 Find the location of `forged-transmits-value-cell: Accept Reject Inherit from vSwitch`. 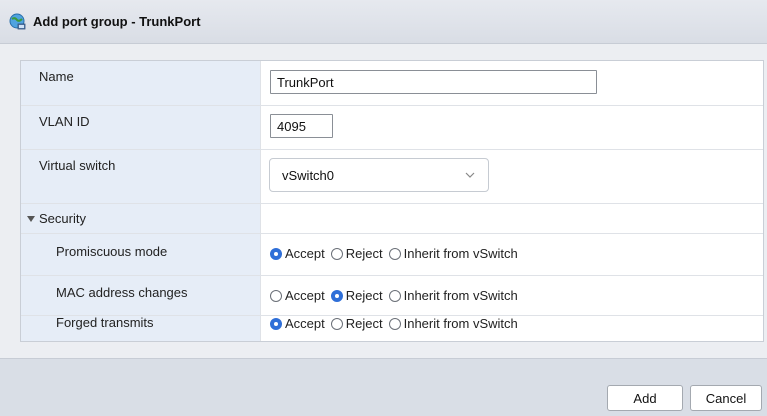

forged-transmits-value-cell: Accept Reject Inherit from vSwitch is located at coordinates (512, 328).